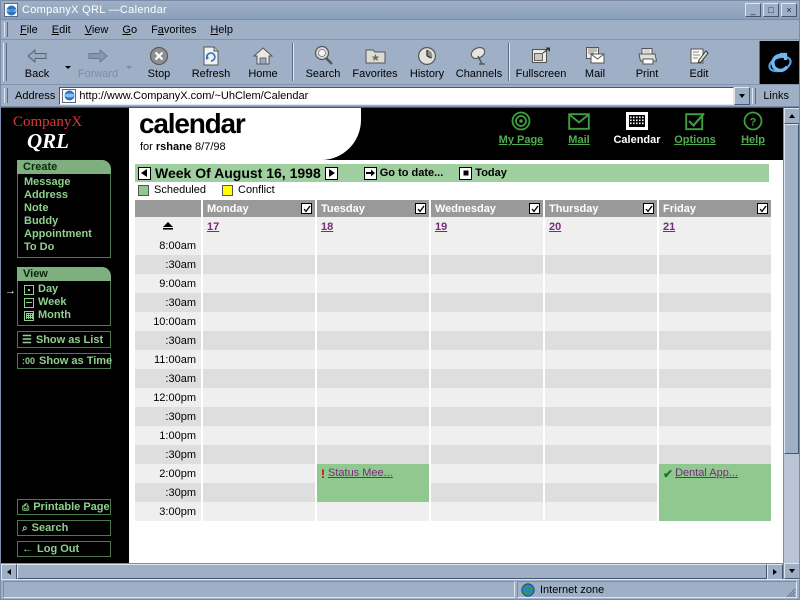 This screenshot has height=600, width=800. I want to click on forward-dropdown-button, so click(128, 62).